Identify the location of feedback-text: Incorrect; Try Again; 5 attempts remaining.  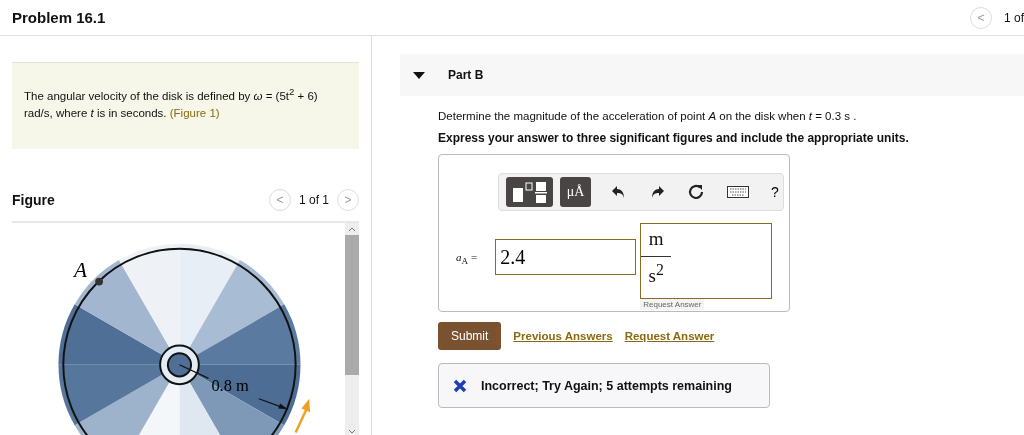
(606, 385).